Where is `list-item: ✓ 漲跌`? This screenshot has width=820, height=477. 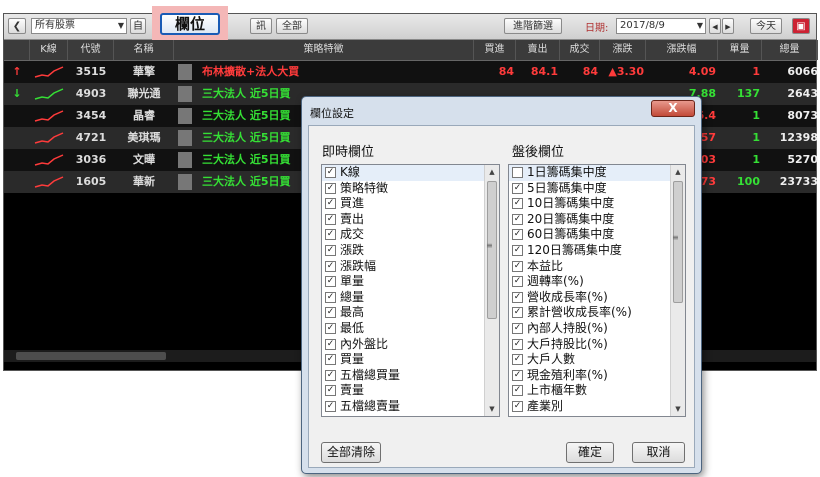
list-item: ✓ 漲跌 is located at coordinates (410, 251).